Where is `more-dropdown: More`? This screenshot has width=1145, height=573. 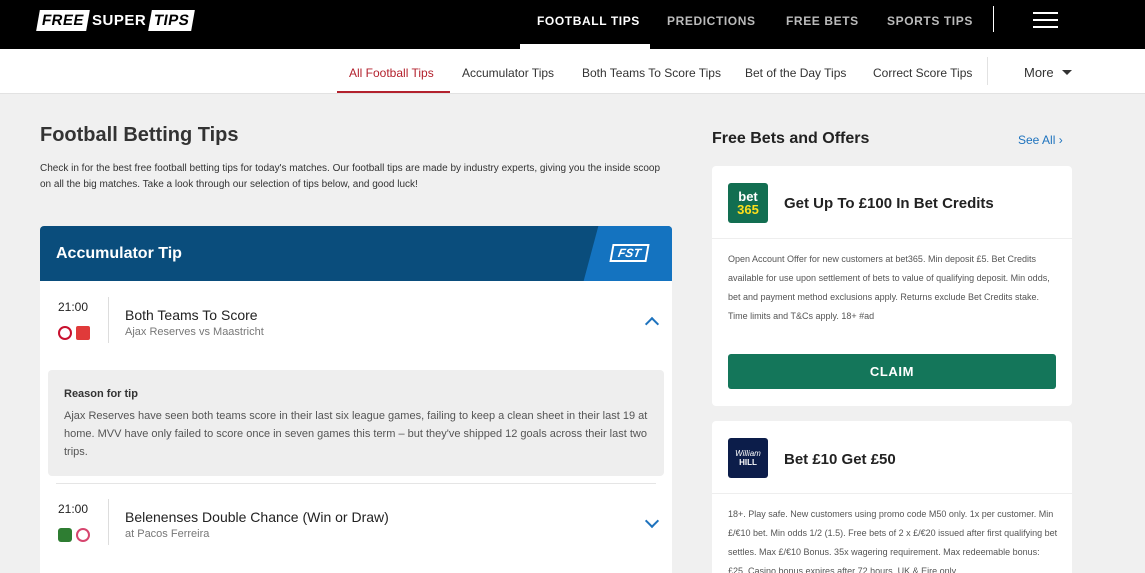 more-dropdown: More is located at coordinates (1048, 72).